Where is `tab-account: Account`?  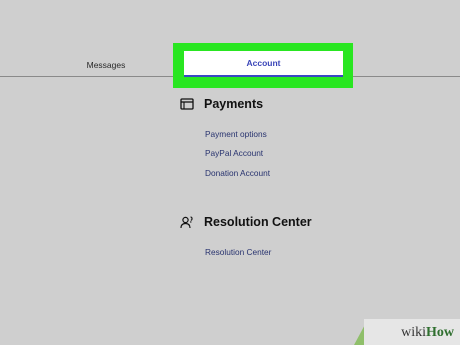 tab-account: Account is located at coordinates (263, 64).